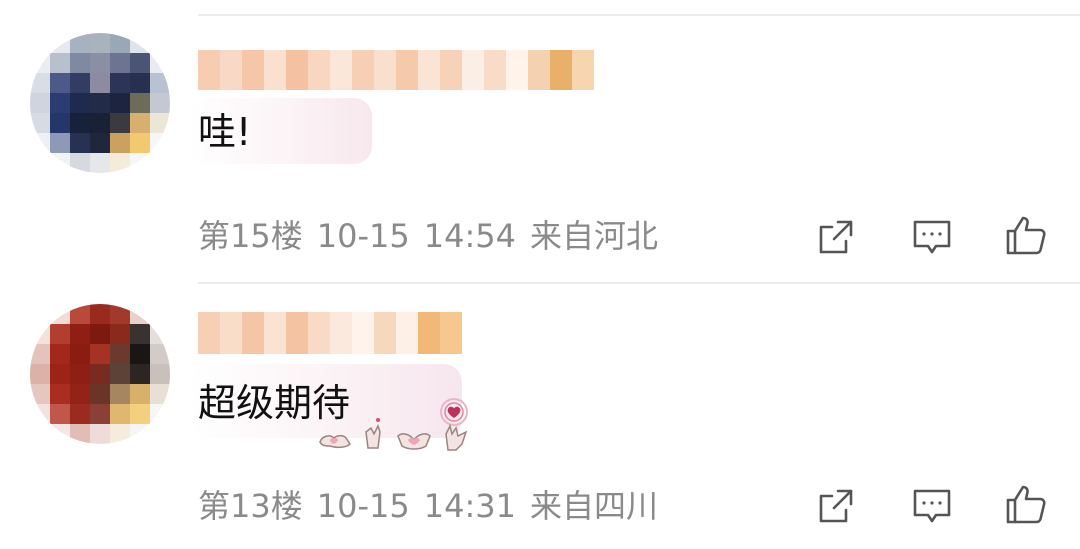 Image resolution: width=1080 pixels, height=549 pixels. I want to click on comment-location: 来自四川, so click(593, 506).